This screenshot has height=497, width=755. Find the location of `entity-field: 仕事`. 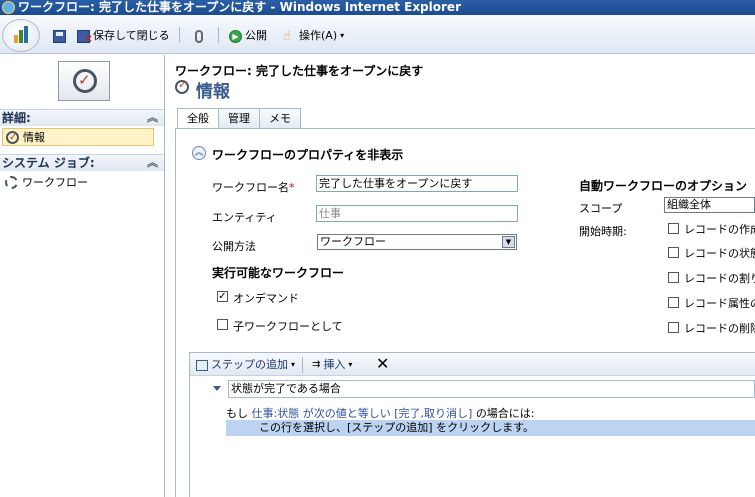

entity-field: 仕事 is located at coordinates (417, 213).